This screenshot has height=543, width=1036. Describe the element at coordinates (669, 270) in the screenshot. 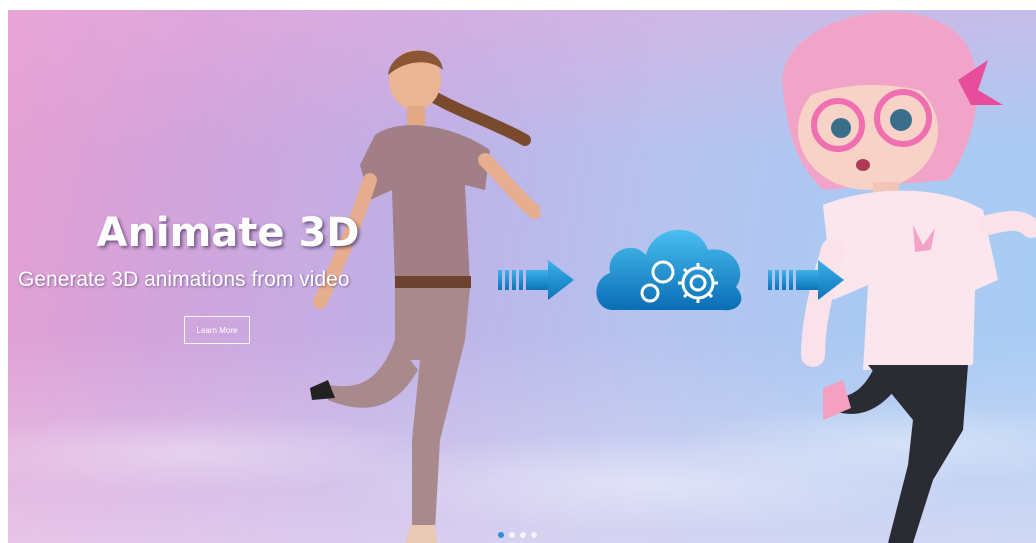

I see `cloud-gears-icon` at that location.